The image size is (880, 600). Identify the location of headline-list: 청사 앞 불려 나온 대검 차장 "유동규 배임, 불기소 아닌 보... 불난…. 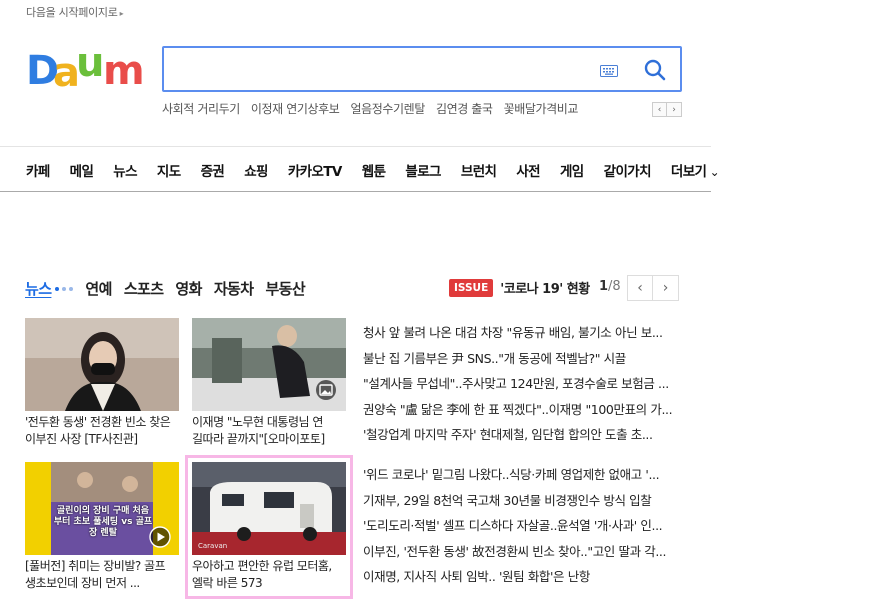
(522, 386).